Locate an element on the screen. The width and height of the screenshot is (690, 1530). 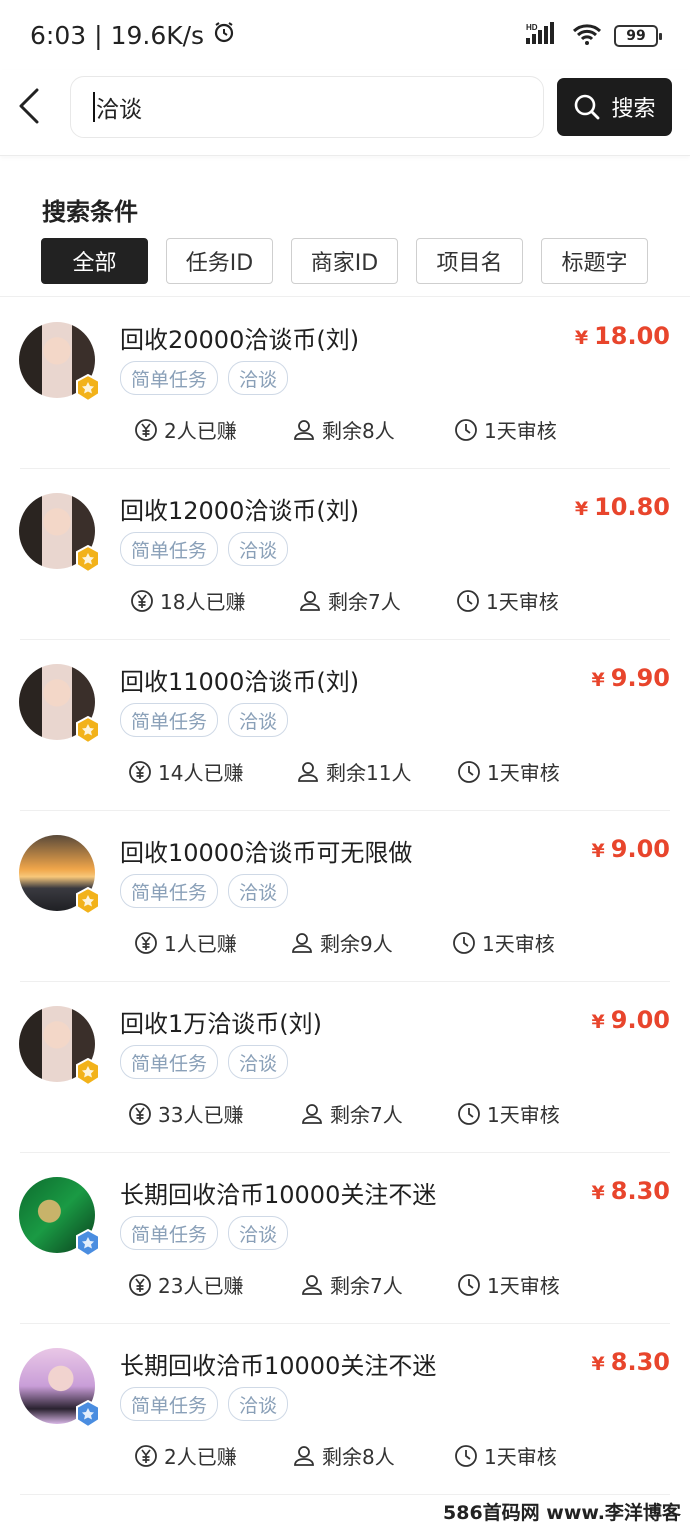
filter-chip-title-keyword: 标题字 is located at coordinates (594, 261).